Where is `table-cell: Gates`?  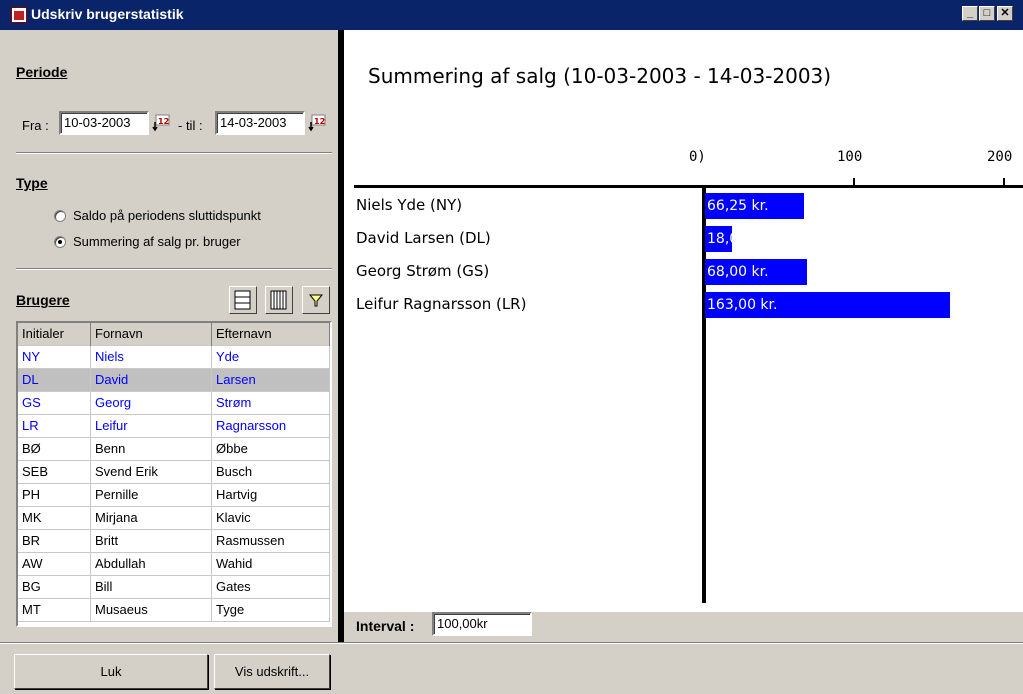 table-cell: Gates is located at coordinates (271, 587).